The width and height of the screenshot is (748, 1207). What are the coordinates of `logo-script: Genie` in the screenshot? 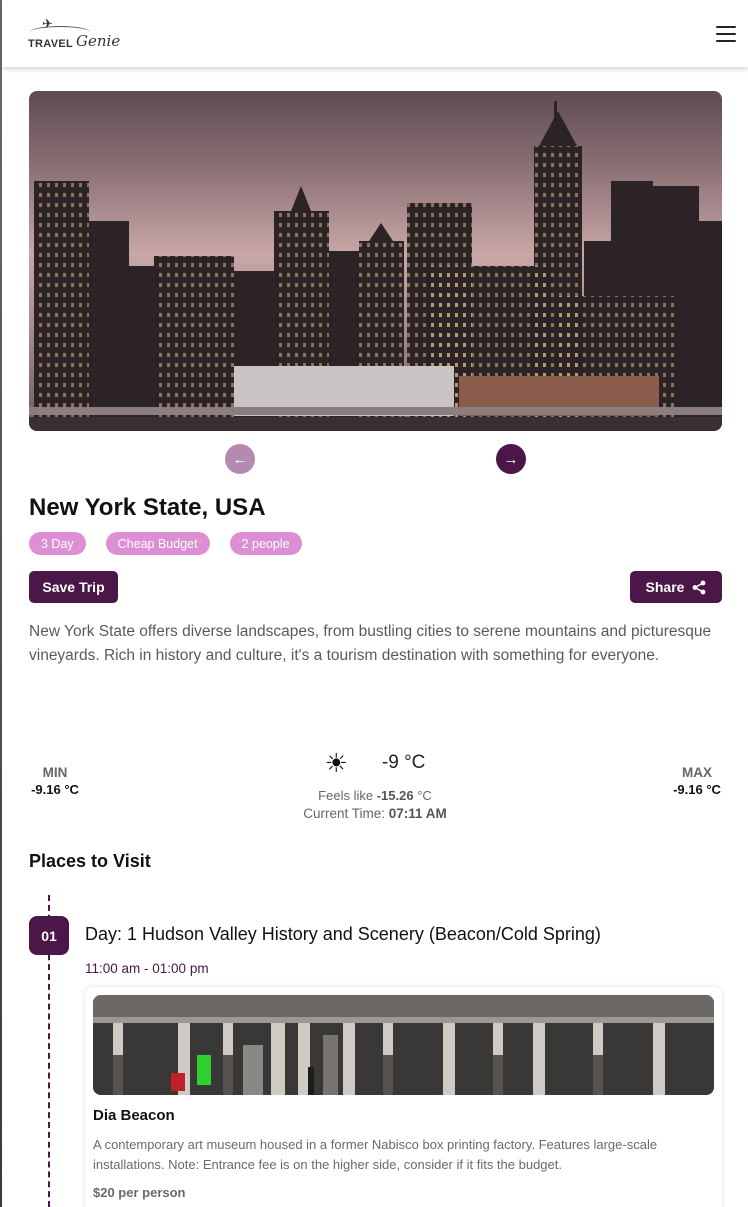 It's located at (98, 40).